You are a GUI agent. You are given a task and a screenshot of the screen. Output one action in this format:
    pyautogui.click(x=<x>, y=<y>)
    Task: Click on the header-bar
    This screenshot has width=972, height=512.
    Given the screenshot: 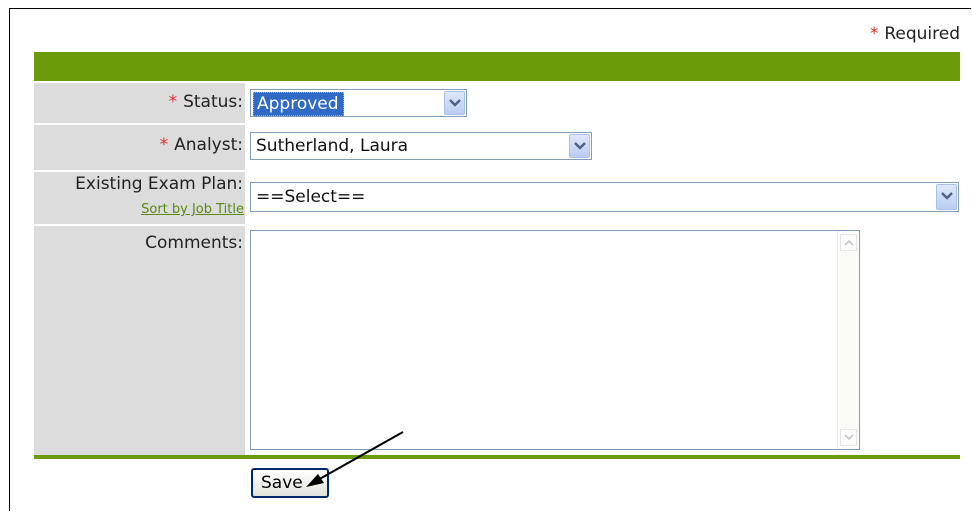 What is the action you would take?
    pyautogui.click(x=497, y=66)
    